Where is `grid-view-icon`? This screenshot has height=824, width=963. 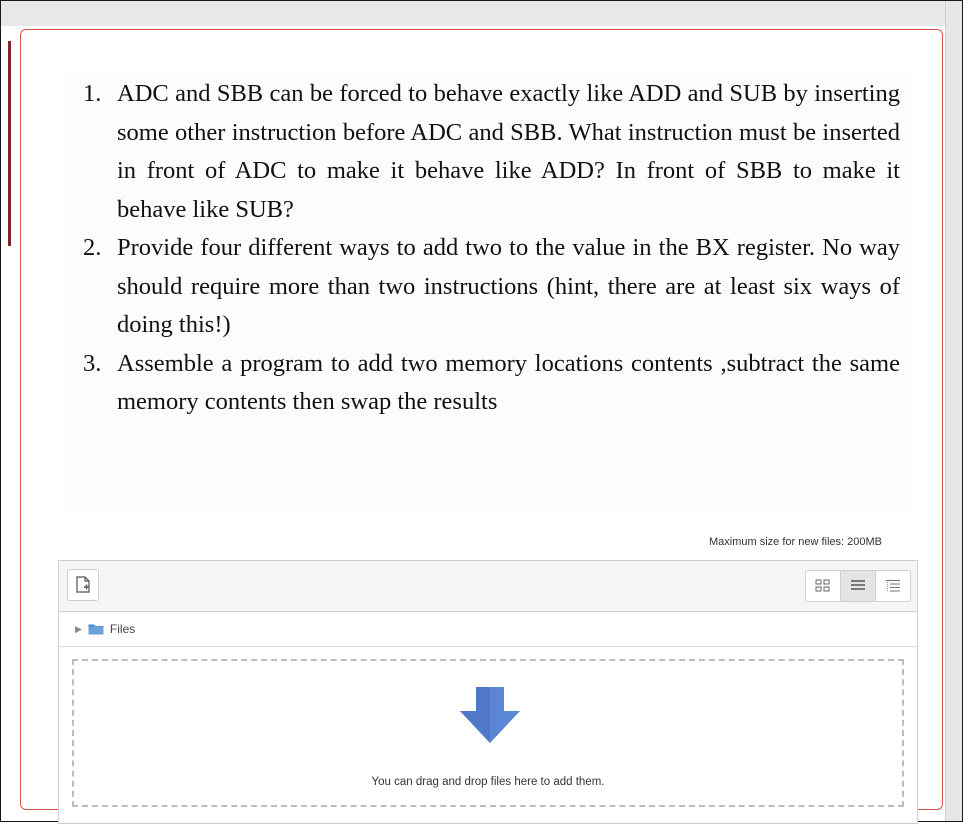 grid-view-icon is located at coordinates (822, 585).